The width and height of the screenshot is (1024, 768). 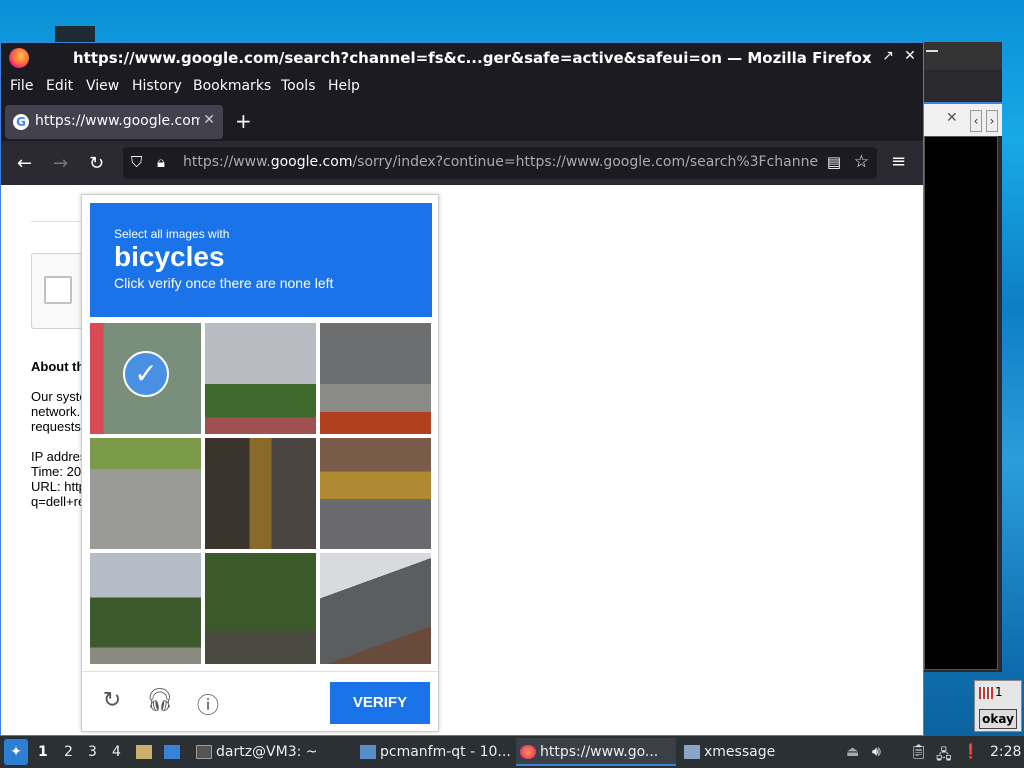 What do you see at coordinates (852, 752) in the screenshot?
I see `eject-icon: ⏏` at bounding box center [852, 752].